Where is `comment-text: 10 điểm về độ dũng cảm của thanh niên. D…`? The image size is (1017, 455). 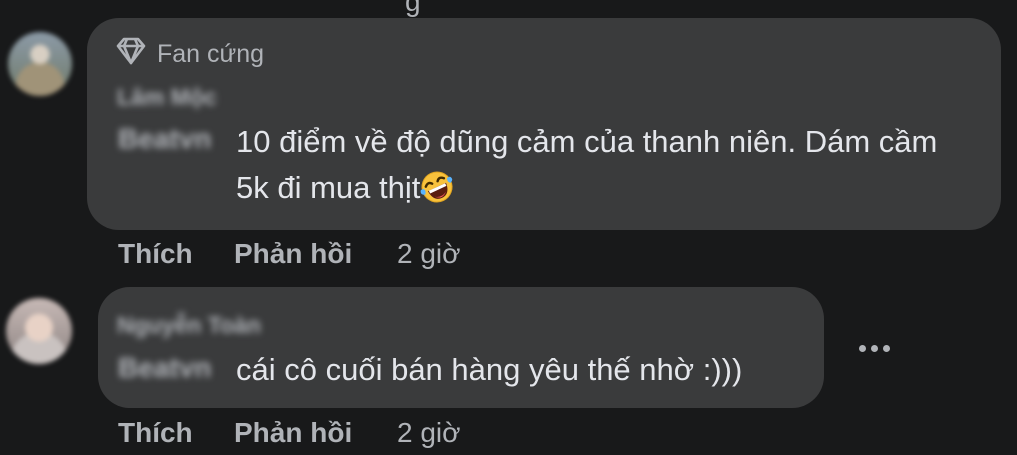 comment-text: 10 điểm về độ dũng cảm của thanh niên. D… is located at coordinates (606, 165).